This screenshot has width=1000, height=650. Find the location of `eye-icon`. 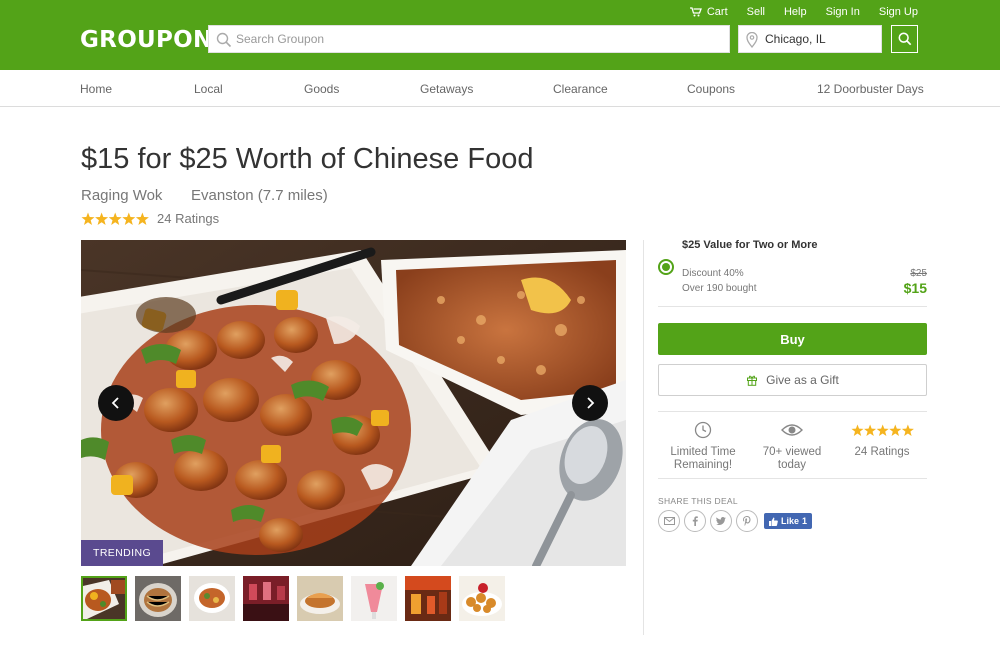

eye-icon is located at coordinates (792, 430).